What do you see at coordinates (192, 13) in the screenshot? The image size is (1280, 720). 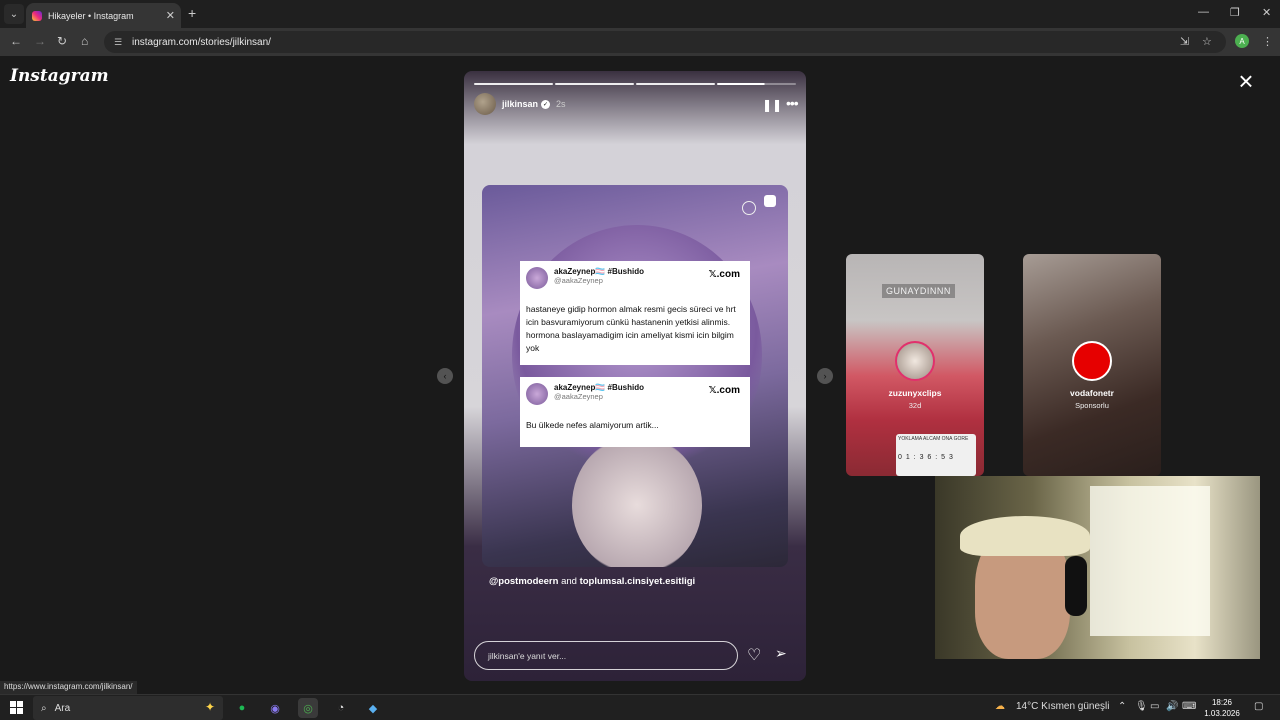 I see `new-tab-button: +` at bounding box center [192, 13].